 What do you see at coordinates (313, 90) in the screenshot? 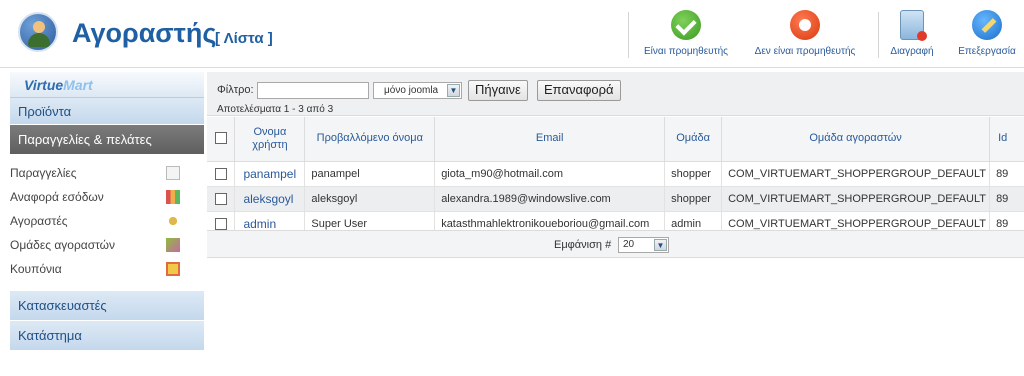
I see `filter-input` at bounding box center [313, 90].